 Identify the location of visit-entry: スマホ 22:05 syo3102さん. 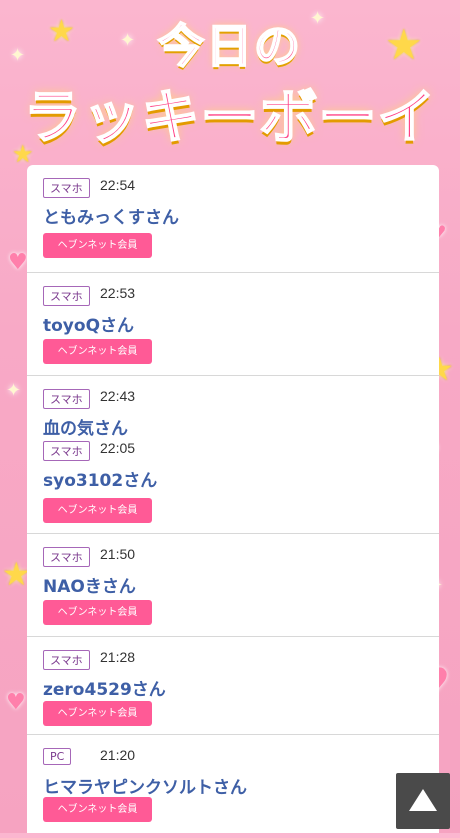
(233, 459).